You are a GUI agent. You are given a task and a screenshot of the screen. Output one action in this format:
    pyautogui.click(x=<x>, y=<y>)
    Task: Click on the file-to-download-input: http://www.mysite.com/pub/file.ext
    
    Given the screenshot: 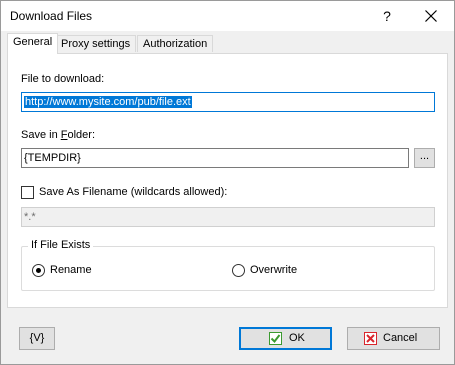 What is the action you would take?
    pyautogui.click(x=228, y=102)
    